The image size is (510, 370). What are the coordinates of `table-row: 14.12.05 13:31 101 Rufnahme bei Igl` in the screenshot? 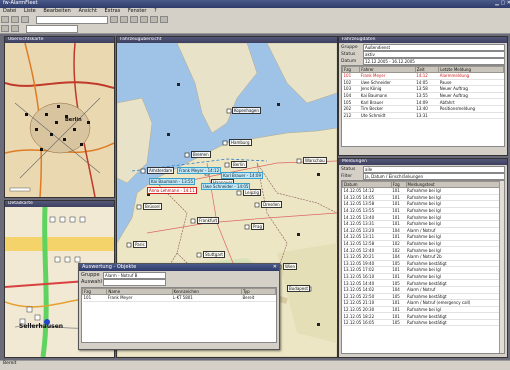 It's located at (423, 224).